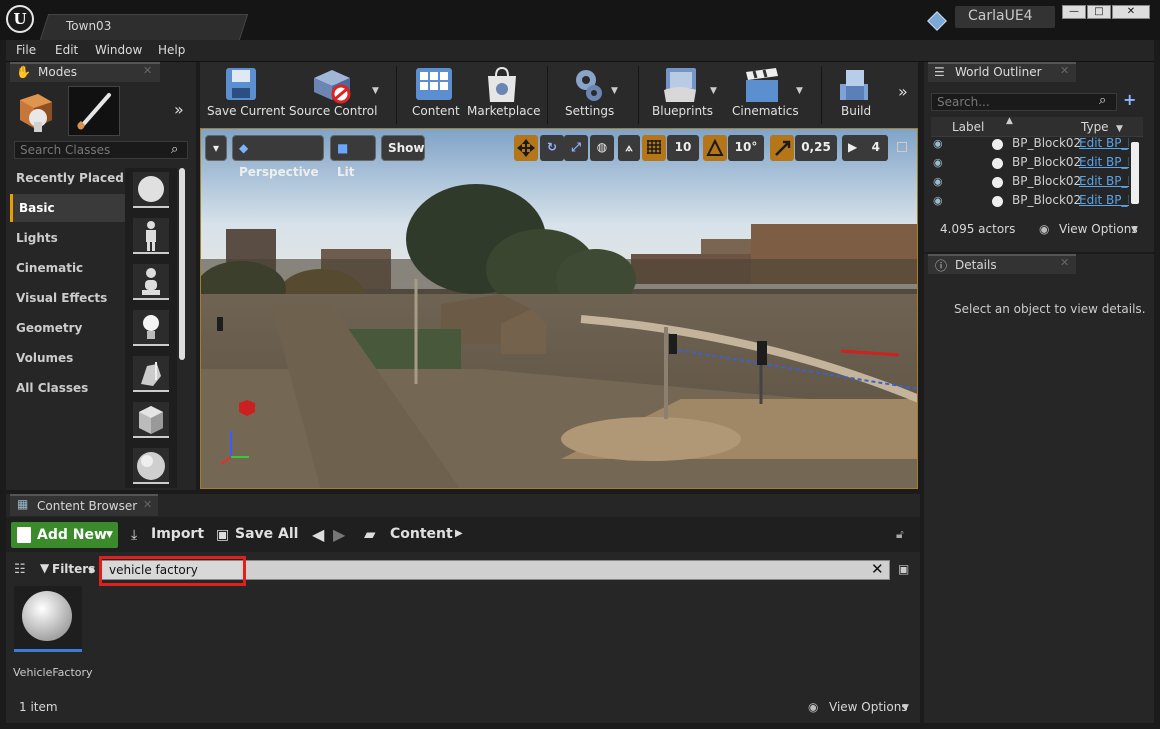  What do you see at coordinates (856, 111) in the screenshot?
I see `build-button: Build` at bounding box center [856, 111].